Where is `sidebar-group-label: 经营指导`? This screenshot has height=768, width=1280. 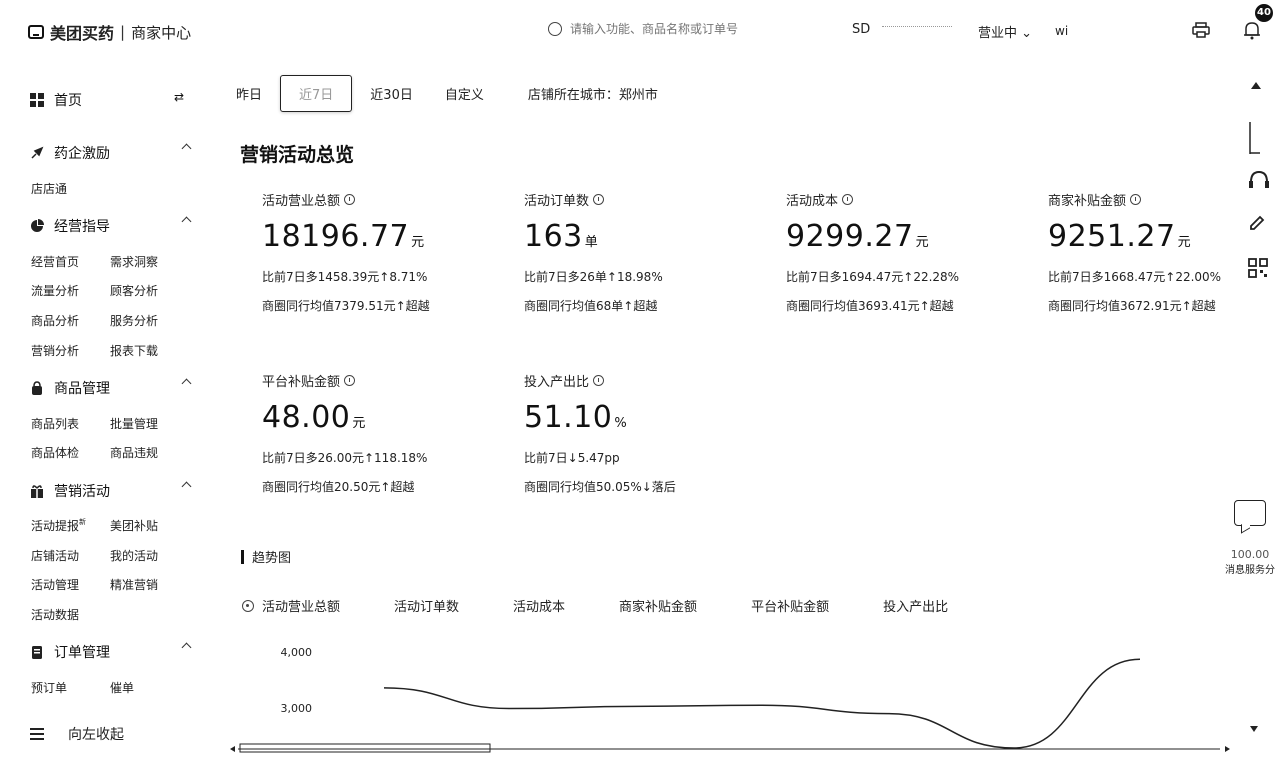
sidebar-group-label: 经营指导 is located at coordinates (82, 227).